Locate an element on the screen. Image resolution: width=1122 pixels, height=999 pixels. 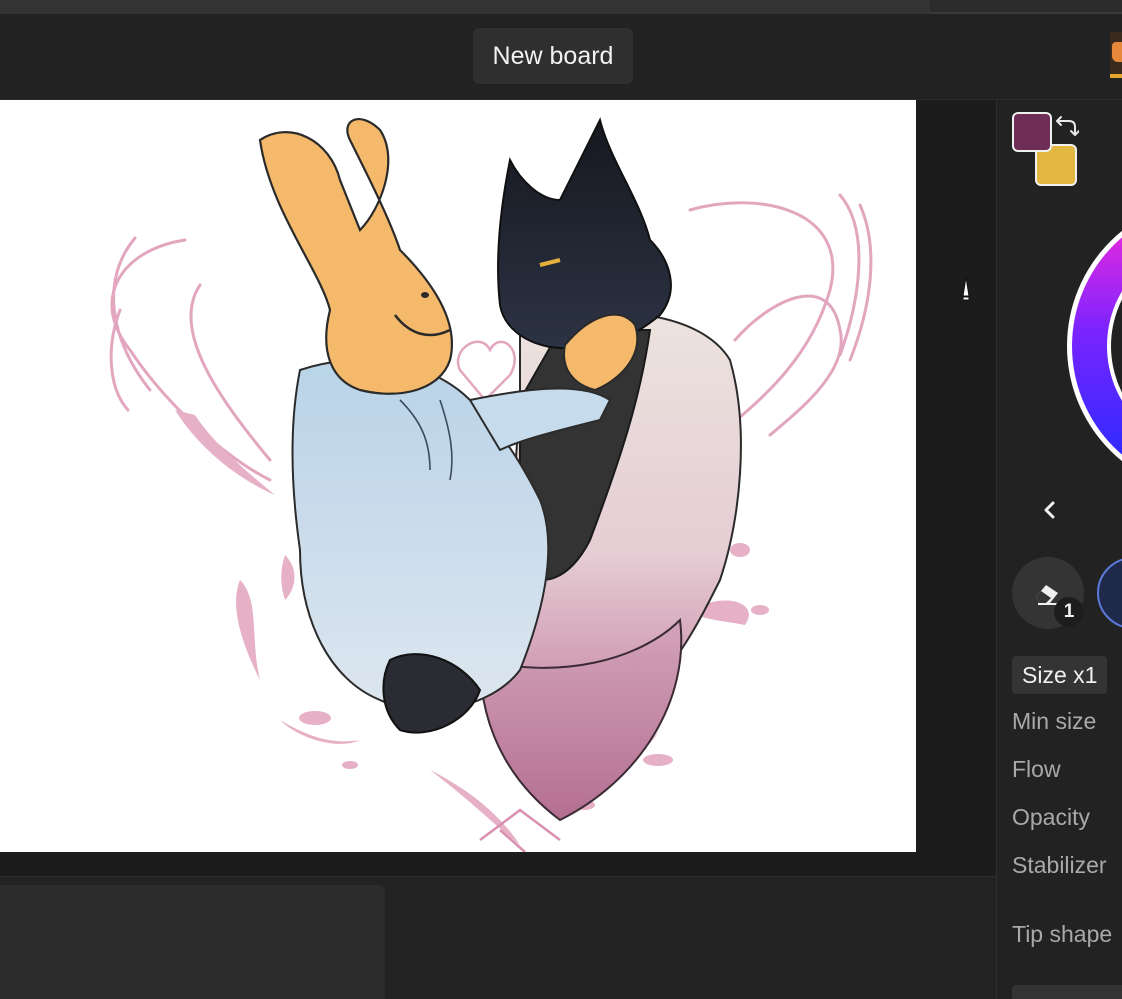
top-scrollbar is located at coordinates (561, 7).